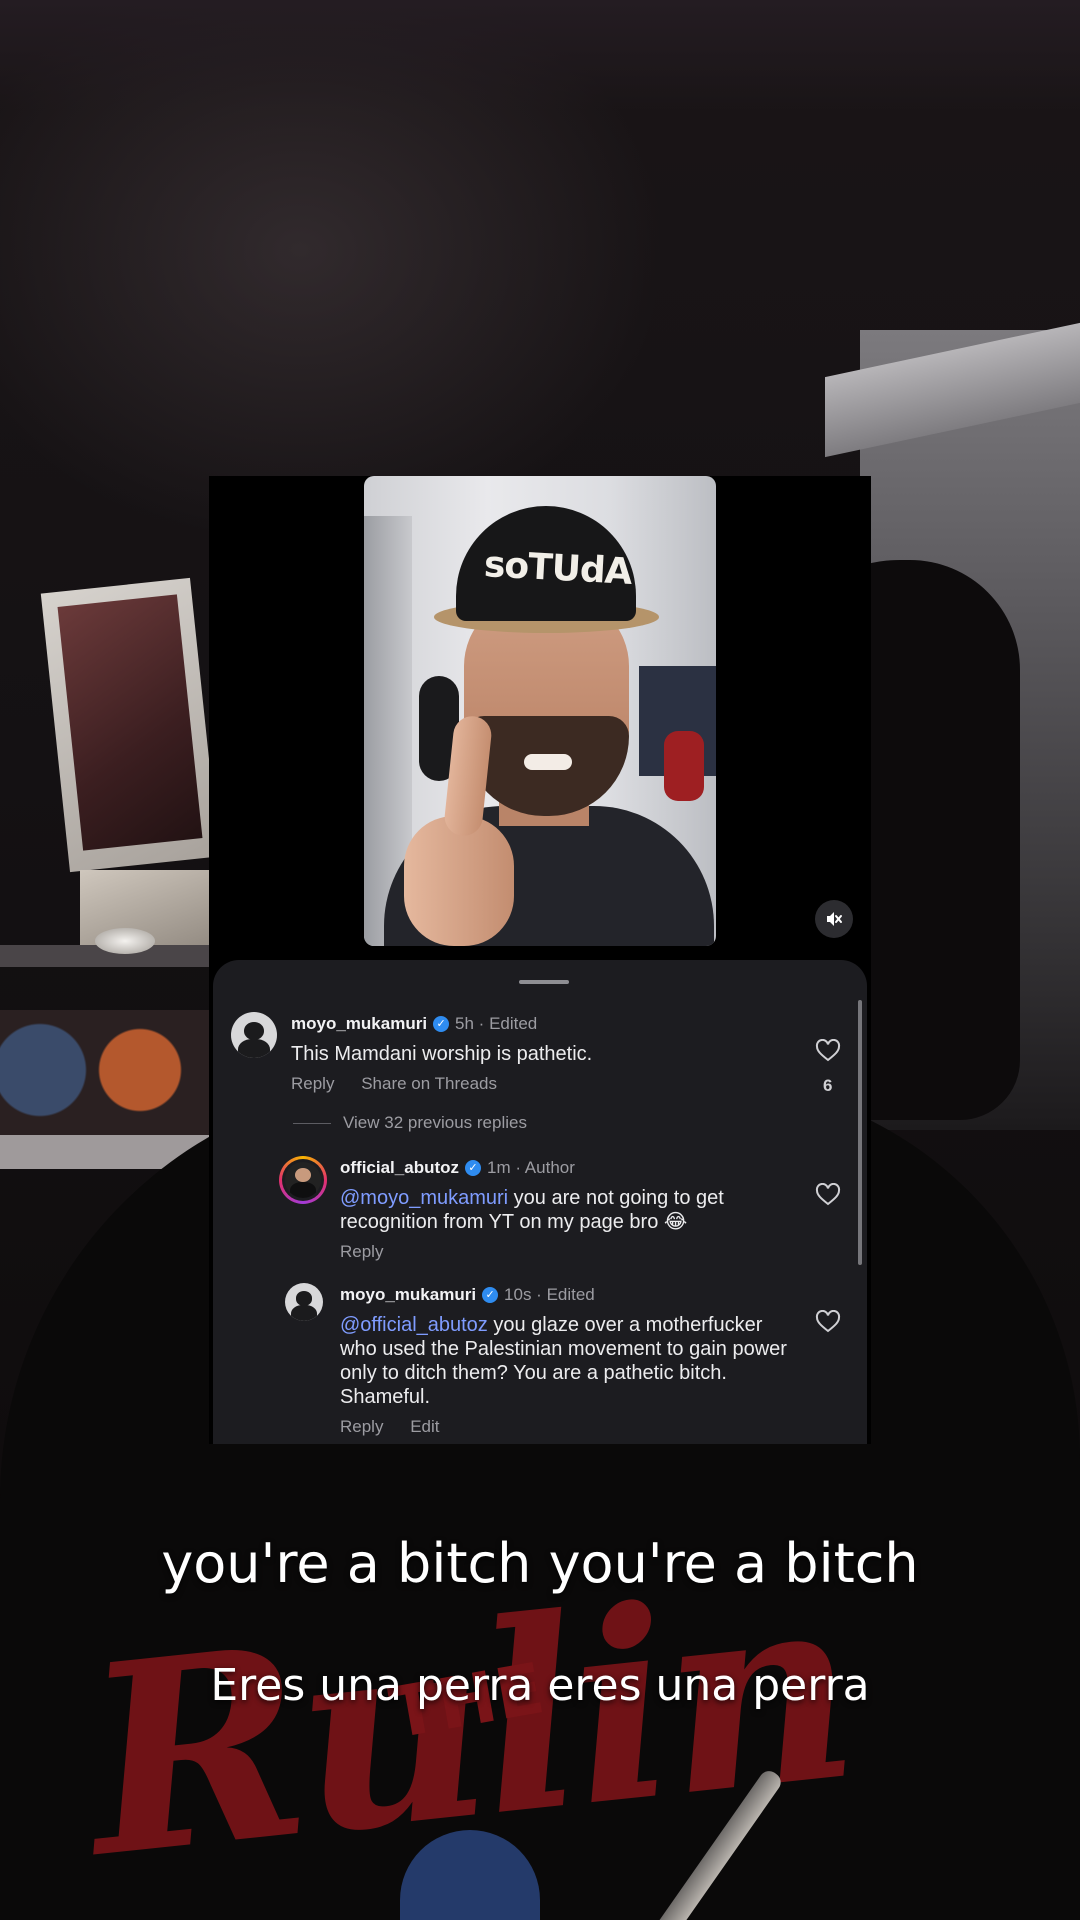 This screenshot has width=1080, height=1920. What do you see at coordinates (401, 1427) in the screenshot?
I see `comment-actions: Reply Edit` at bounding box center [401, 1427].